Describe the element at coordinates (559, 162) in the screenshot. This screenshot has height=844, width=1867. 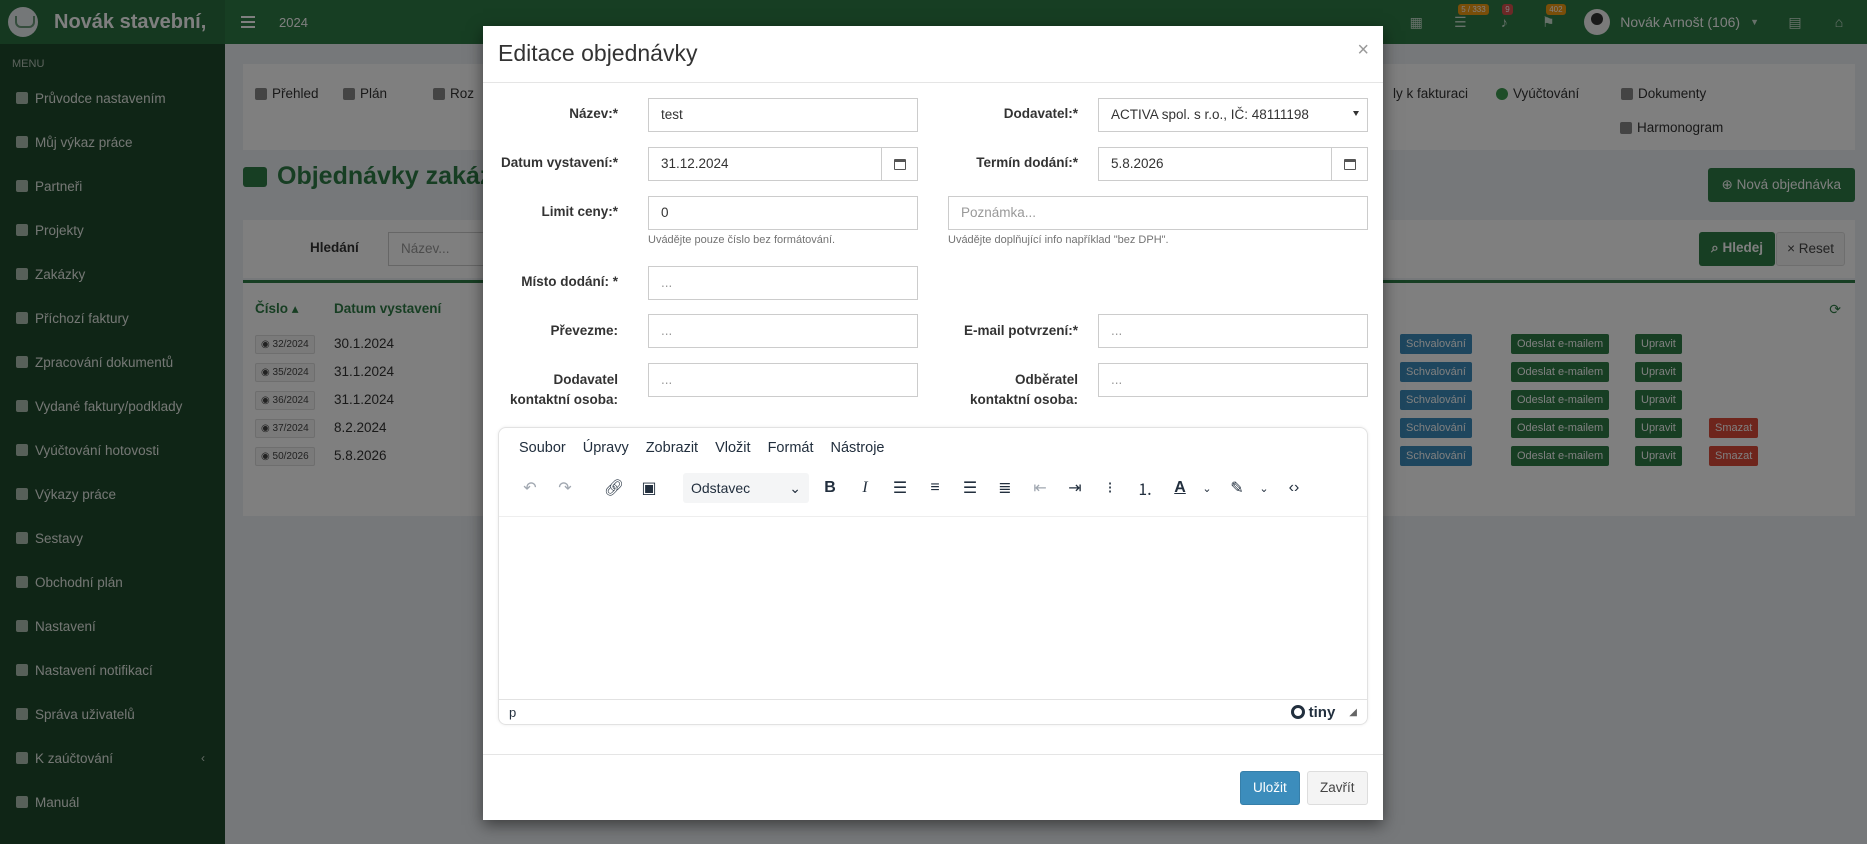
I see `field-label-datum-vystaveni: Datum vystavení:*` at that location.